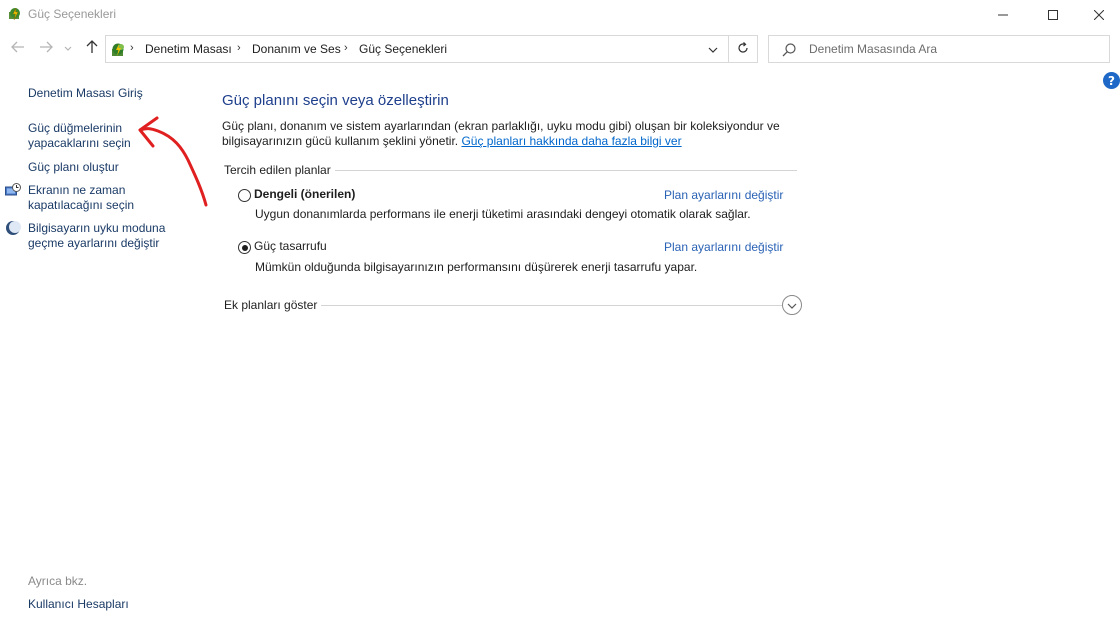  I want to click on create-plan-link: Güç planı oluştur, so click(73, 167).